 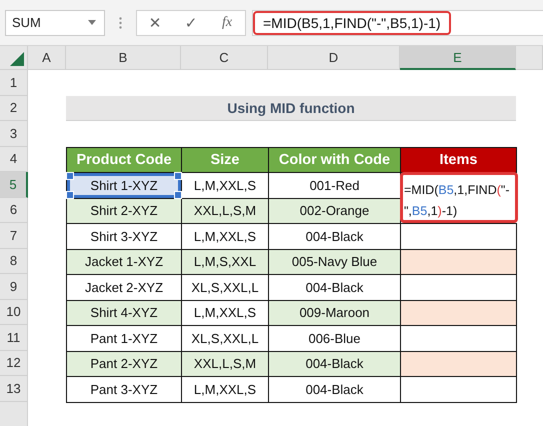 I want to click on table-cell: Pant 2-XYZ, so click(x=124, y=363).